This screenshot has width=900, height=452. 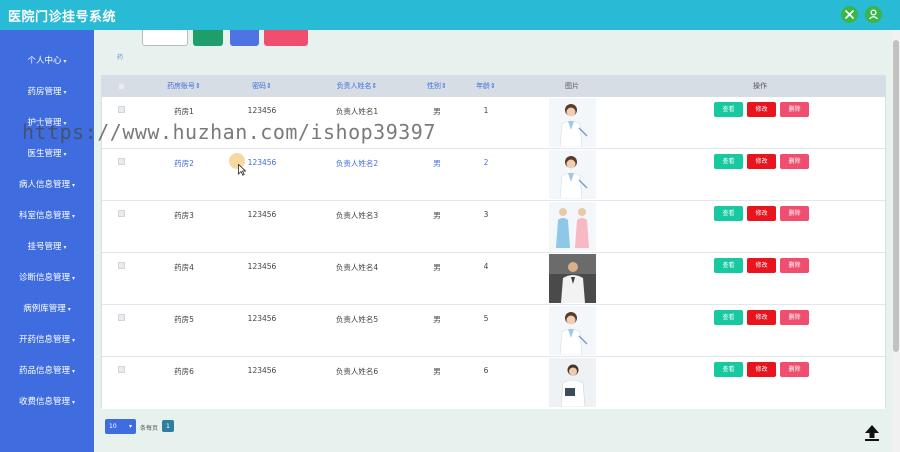 I want to click on header-photo: 图片, so click(x=572, y=86).